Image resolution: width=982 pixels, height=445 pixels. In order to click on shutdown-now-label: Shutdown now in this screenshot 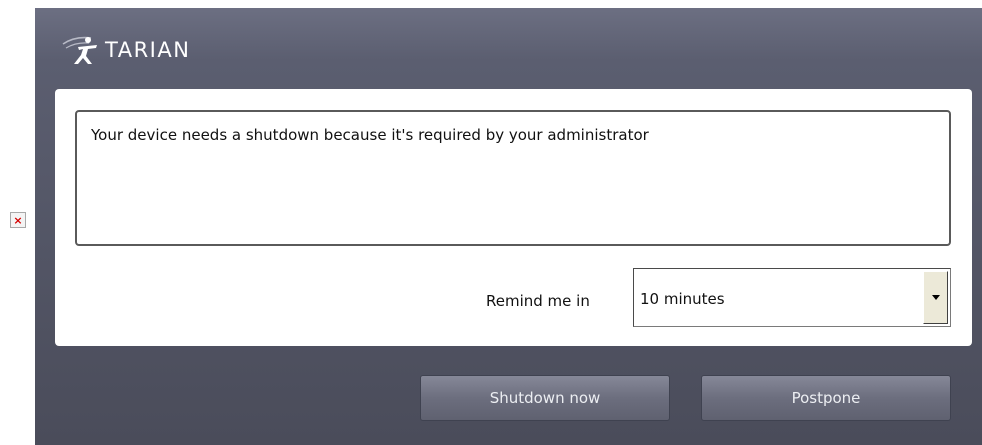, I will do `click(545, 398)`.